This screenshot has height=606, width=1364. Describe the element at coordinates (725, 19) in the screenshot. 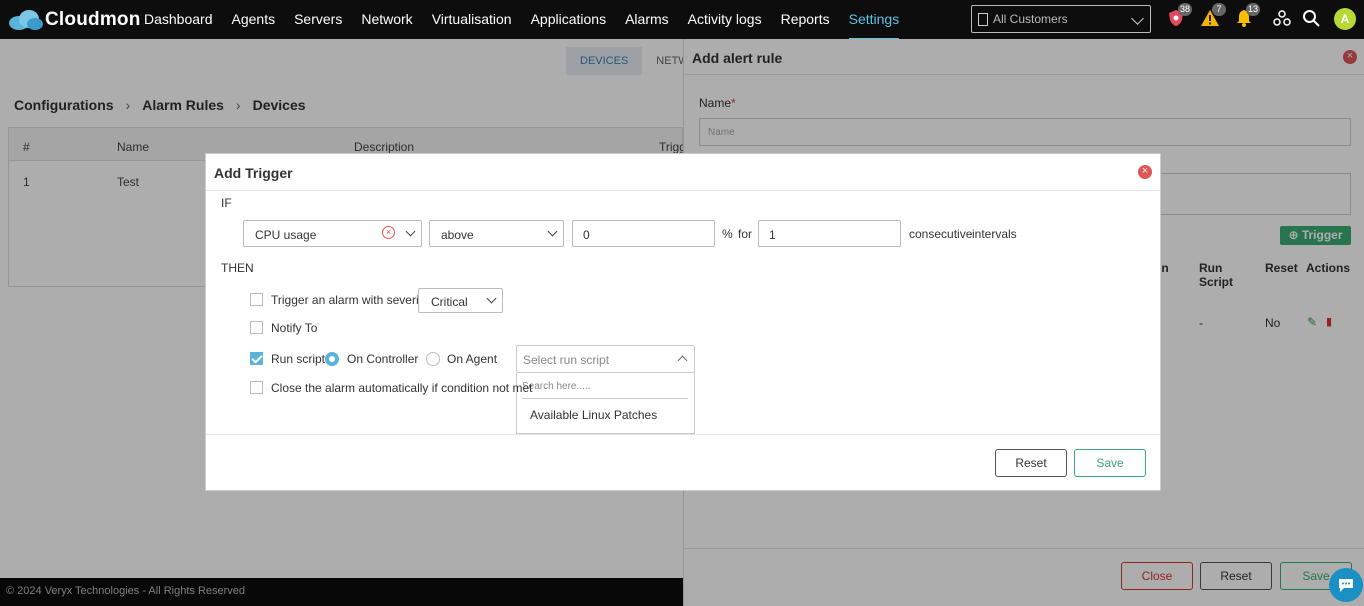

I see `nav-activity-logs: Activity logs` at that location.